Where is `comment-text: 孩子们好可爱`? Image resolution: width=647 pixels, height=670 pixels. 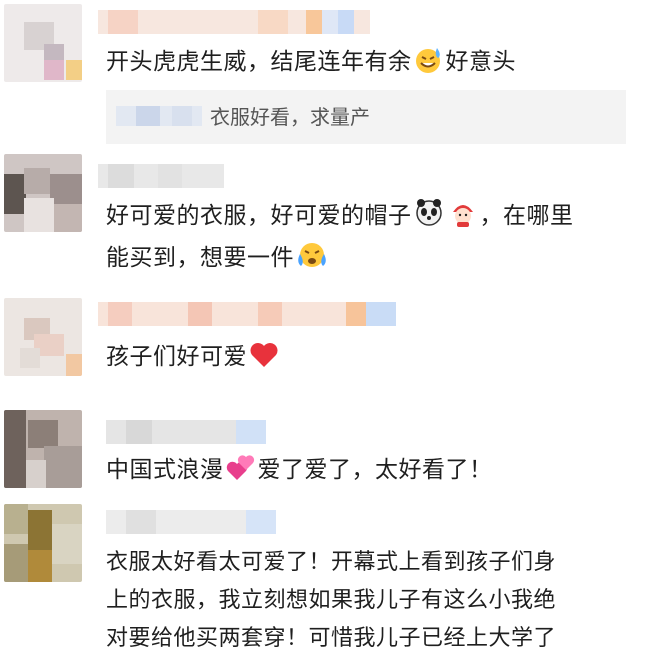 comment-text: 孩子们好可爱 is located at coordinates (371, 360).